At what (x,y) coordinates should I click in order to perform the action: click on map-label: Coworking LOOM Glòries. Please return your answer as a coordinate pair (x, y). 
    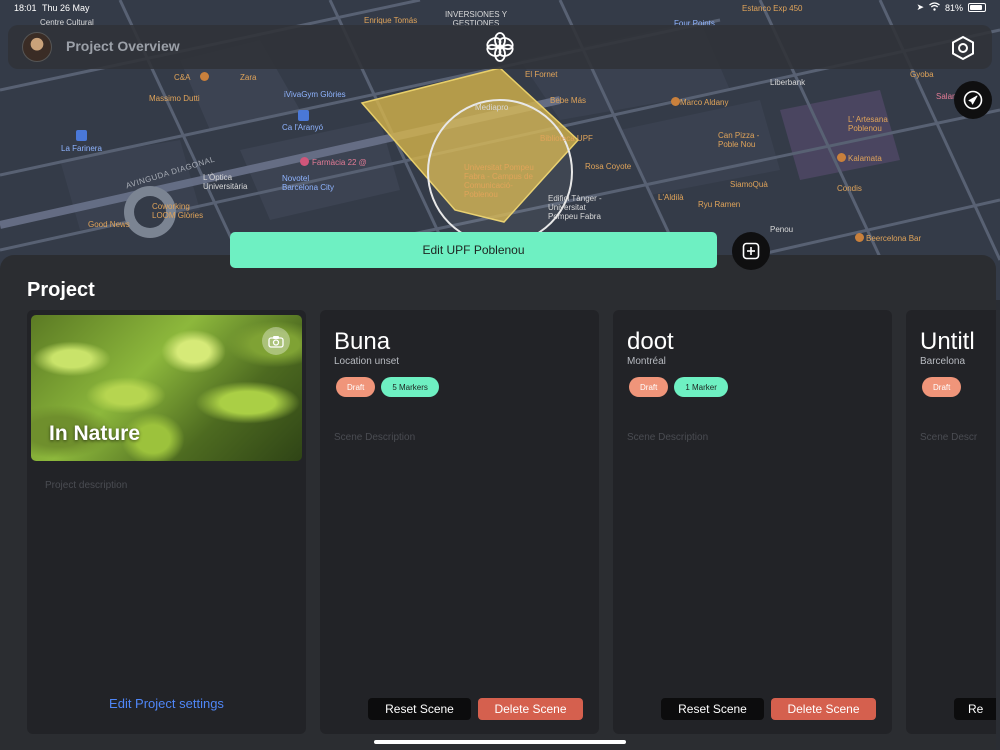
    Looking at the image, I should click on (178, 211).